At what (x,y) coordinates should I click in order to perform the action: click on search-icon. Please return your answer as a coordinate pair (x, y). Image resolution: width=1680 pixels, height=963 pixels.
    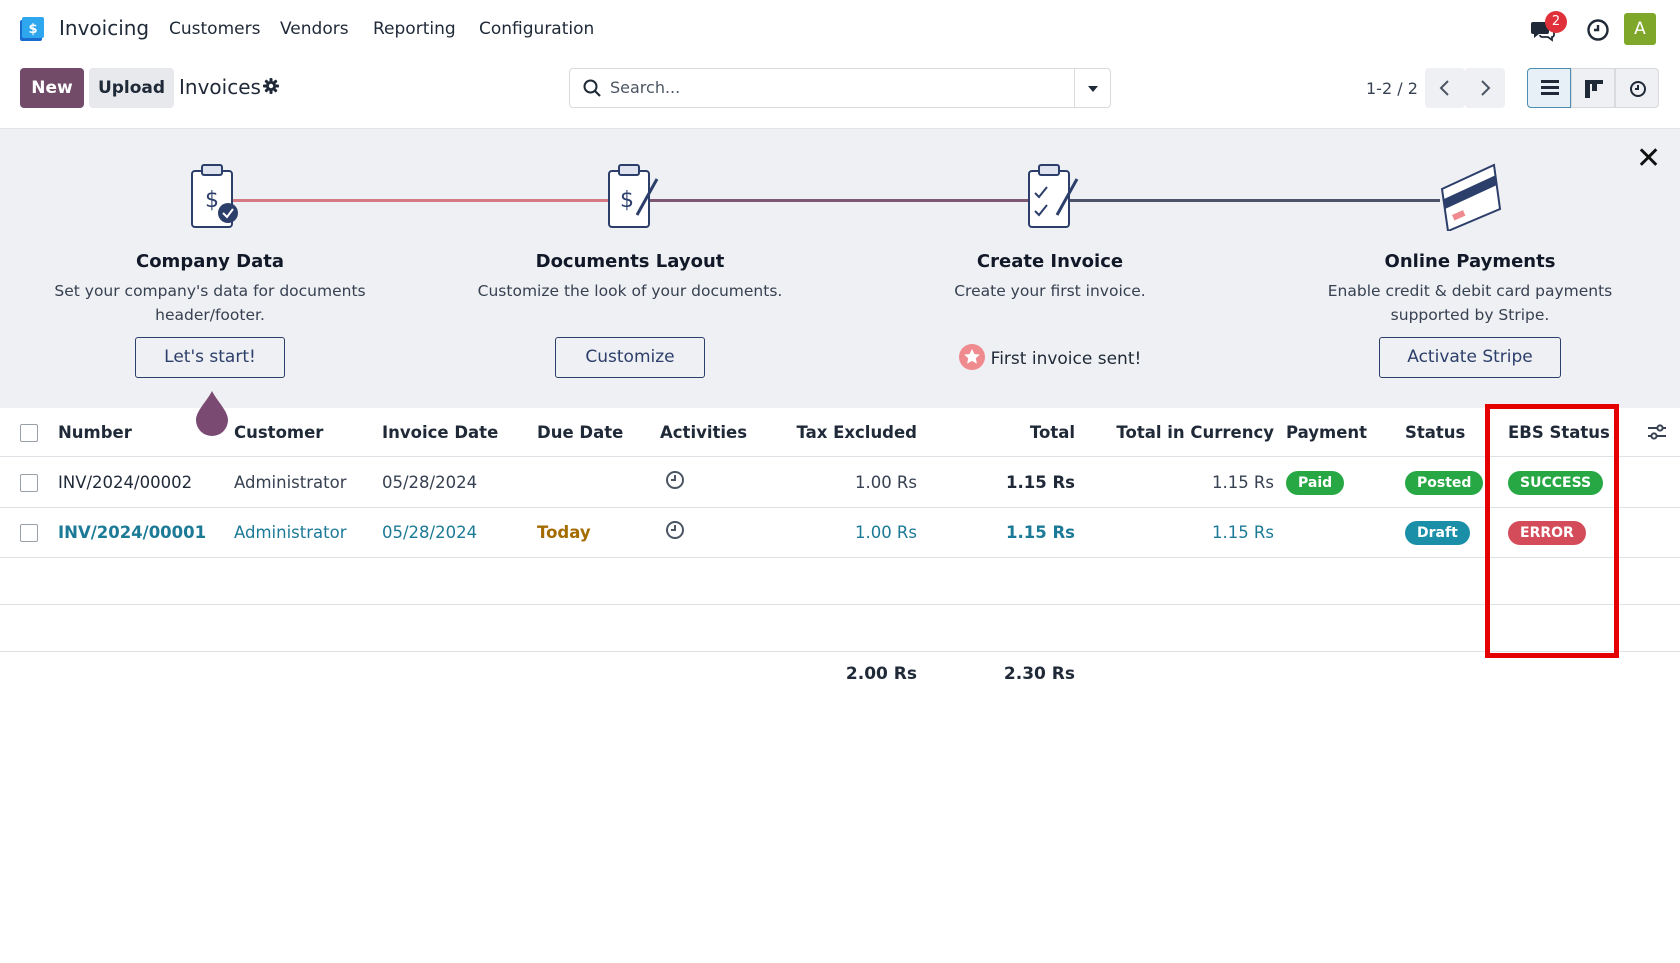
    Looking at the image, I should click on (592, 88).